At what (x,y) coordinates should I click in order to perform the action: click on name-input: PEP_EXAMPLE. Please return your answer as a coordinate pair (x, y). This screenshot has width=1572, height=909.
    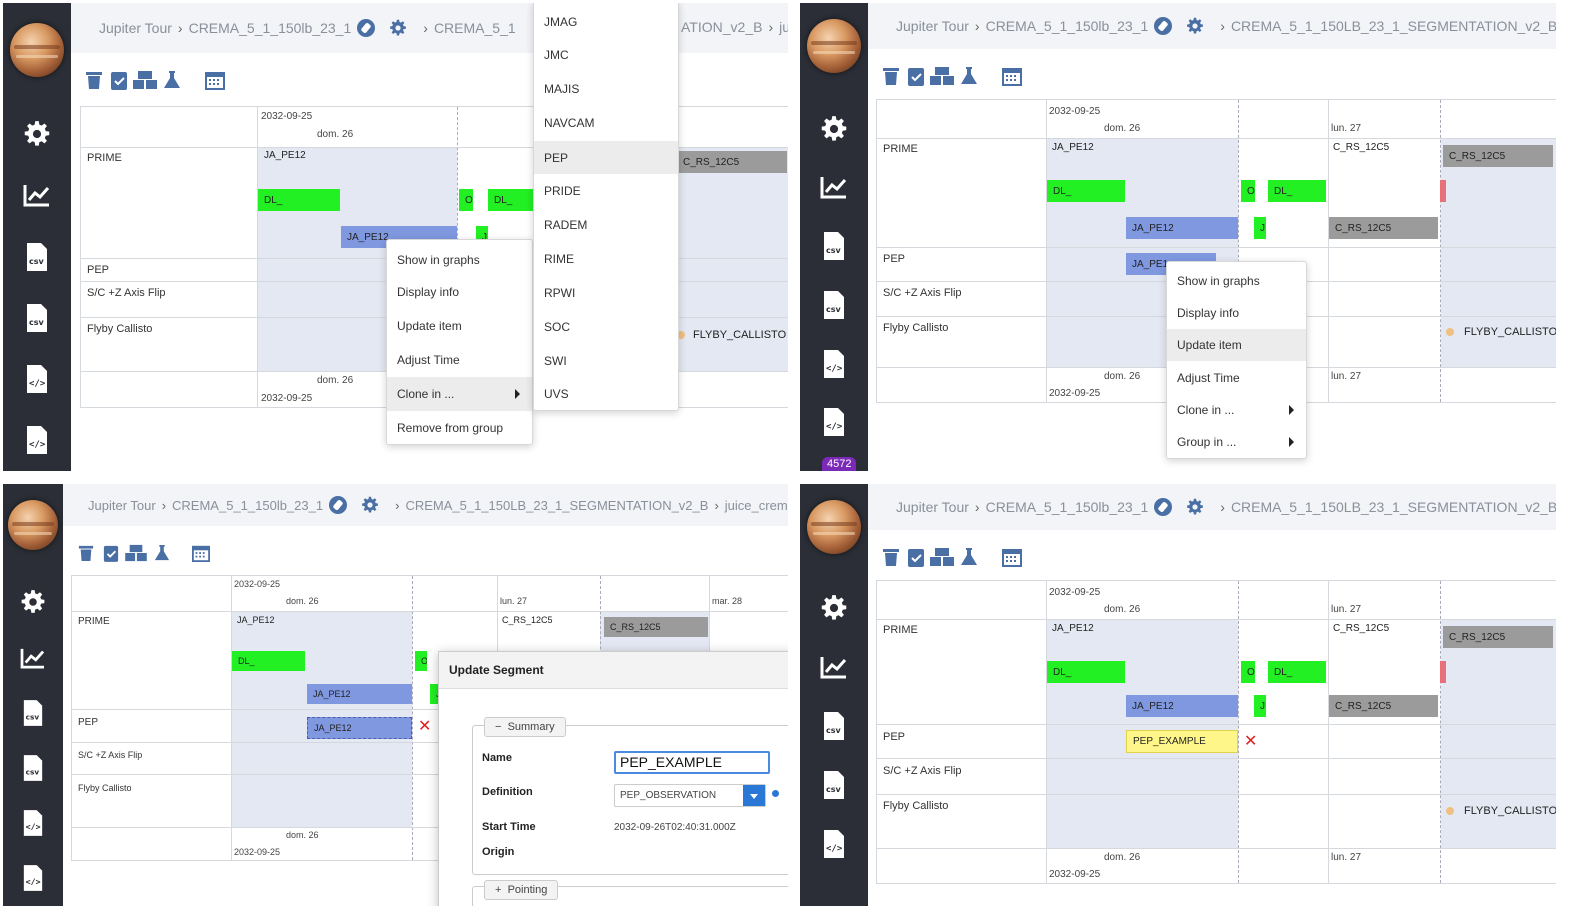
    Looking at the image, I should click on (692, 762).